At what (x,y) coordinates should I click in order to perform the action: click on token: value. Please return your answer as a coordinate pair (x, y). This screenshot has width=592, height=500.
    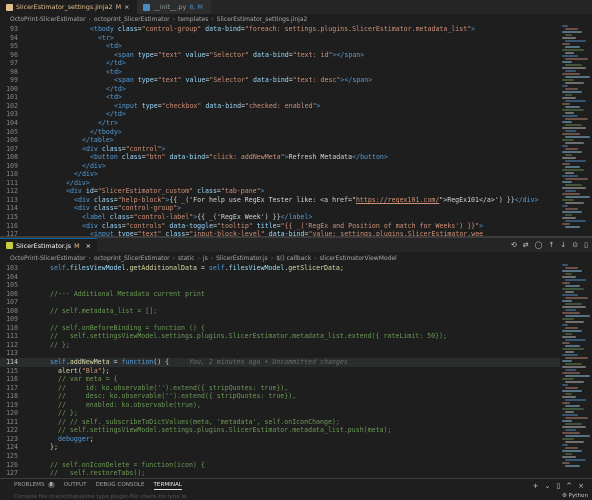
    Looking at the image, I should click on (195, 80).